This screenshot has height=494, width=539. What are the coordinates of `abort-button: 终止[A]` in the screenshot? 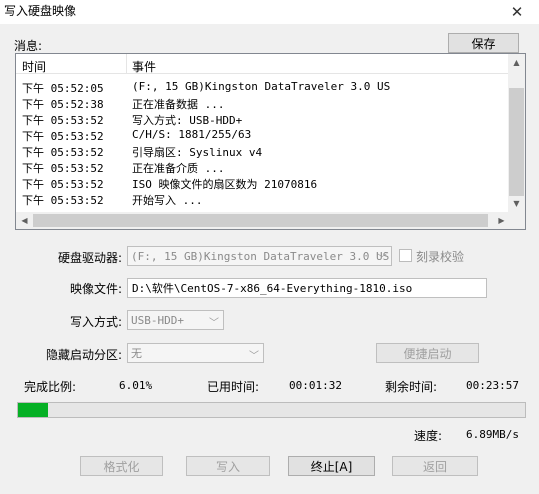 It's located at (331, 466).